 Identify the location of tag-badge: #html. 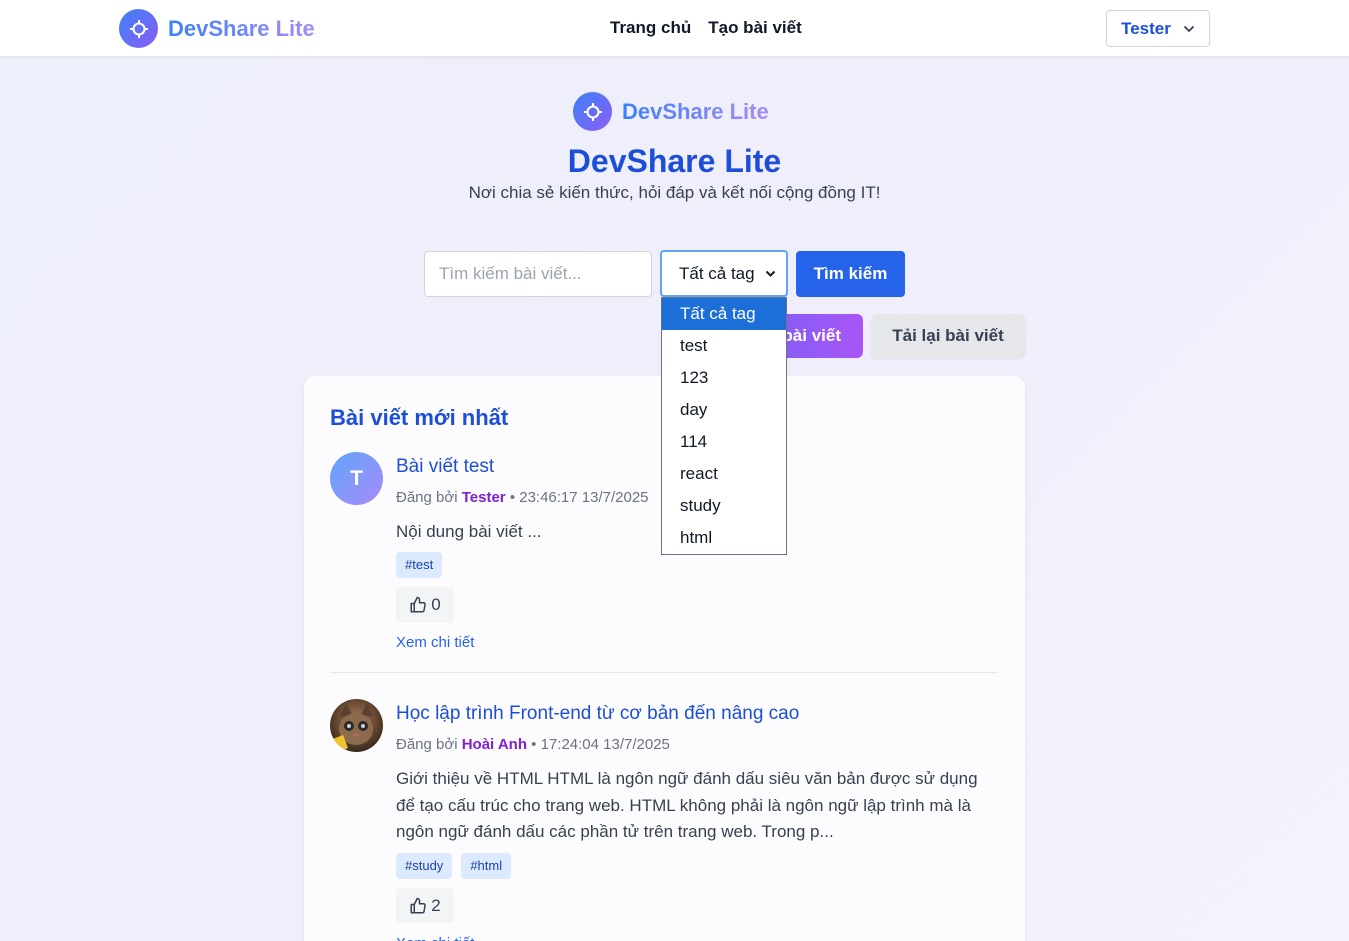
(486, 866).